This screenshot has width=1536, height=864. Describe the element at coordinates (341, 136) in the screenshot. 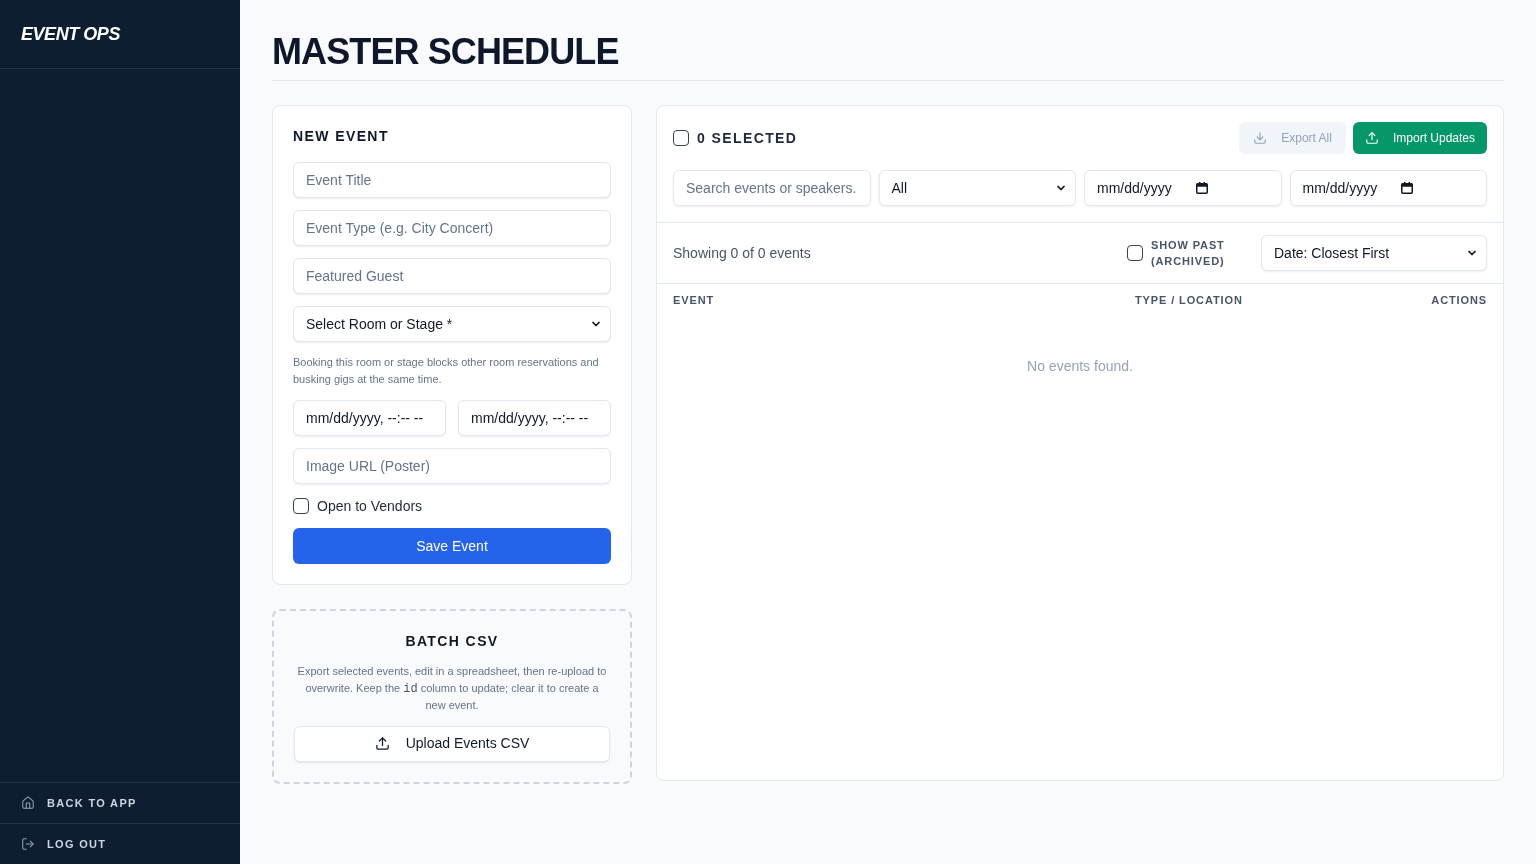

I see `section-heading: NEW EVENT` at that location.